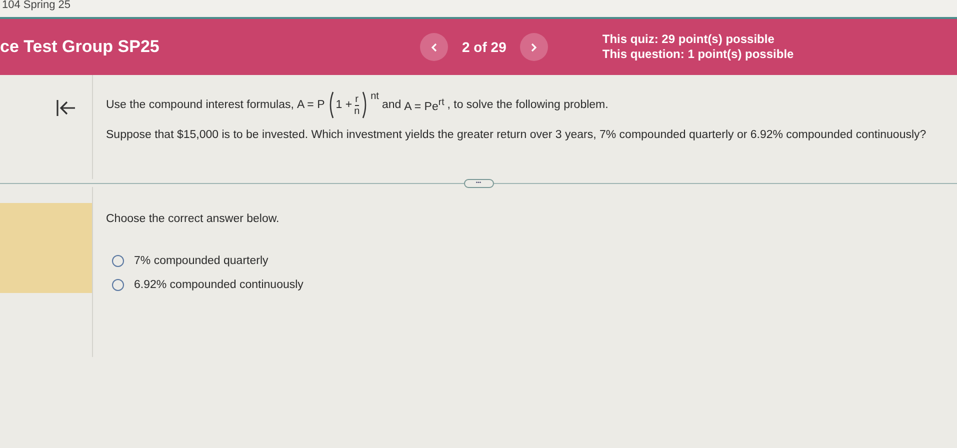 The image size is (957, 448). I want to click on chevron-right-icon, so click(534, 47).